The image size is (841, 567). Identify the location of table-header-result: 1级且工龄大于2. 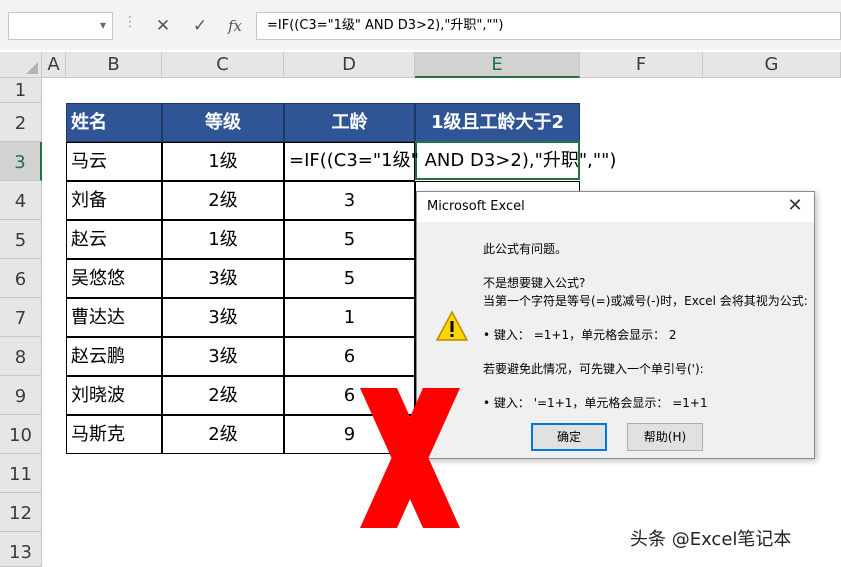
(497, 122).